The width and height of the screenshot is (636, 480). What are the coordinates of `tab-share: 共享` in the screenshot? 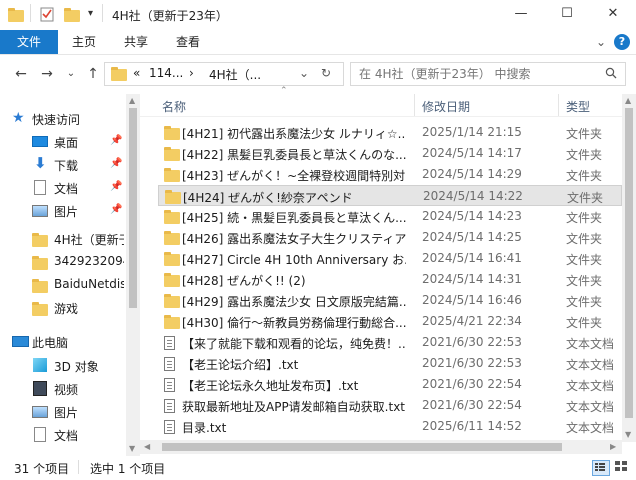 It's located at (136, 42).